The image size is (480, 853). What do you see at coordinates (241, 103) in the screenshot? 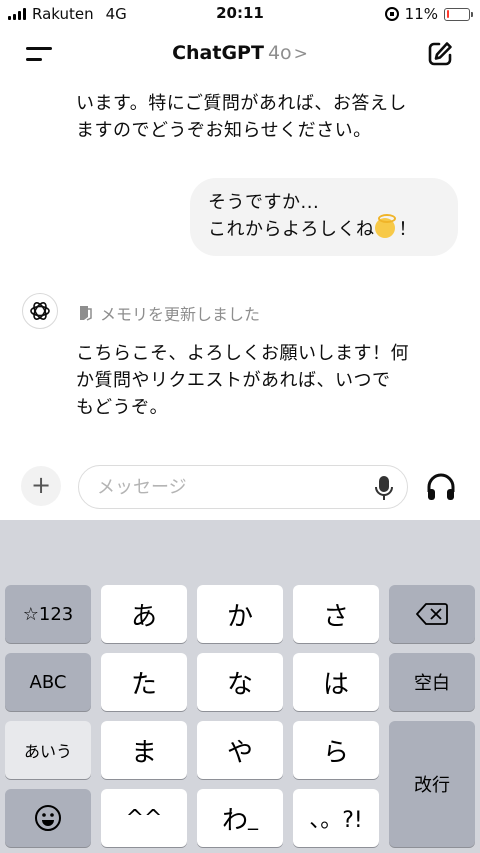
I see `message-line: います。特にご質問があれば、お答えし` at bounding box center [241, 103].